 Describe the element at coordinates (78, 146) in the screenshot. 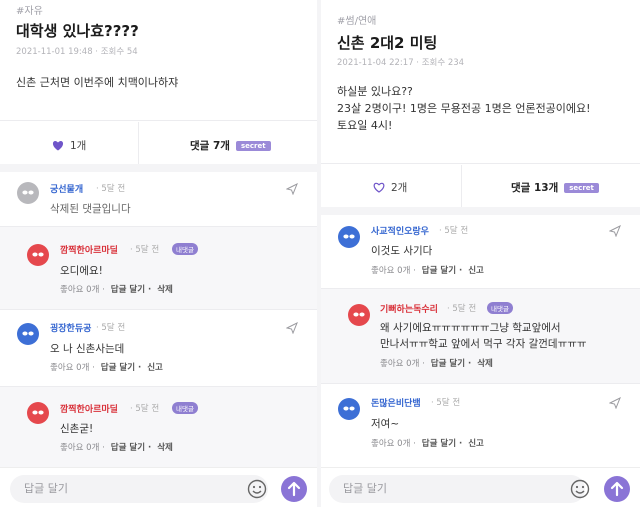

I see `like-count: 1개` at that location.